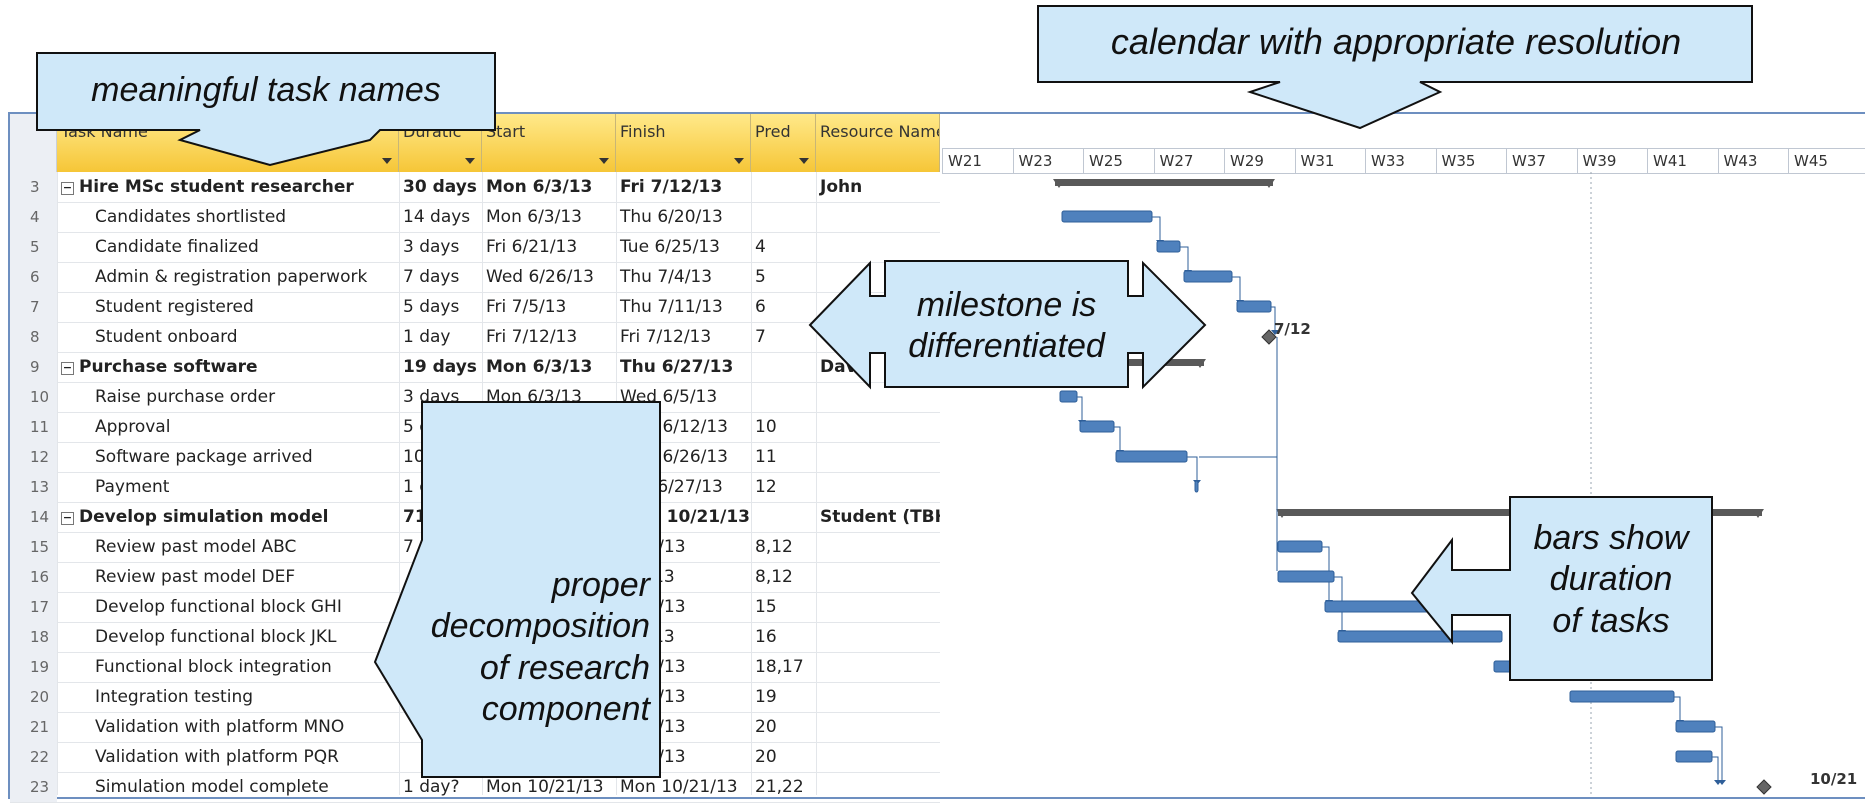 The width and height of the screenshot is (1865, 803). Describe the element at coordinates (549, 487) in the screenshot. I see `cell-start: Thu 6/27/13` at that location.